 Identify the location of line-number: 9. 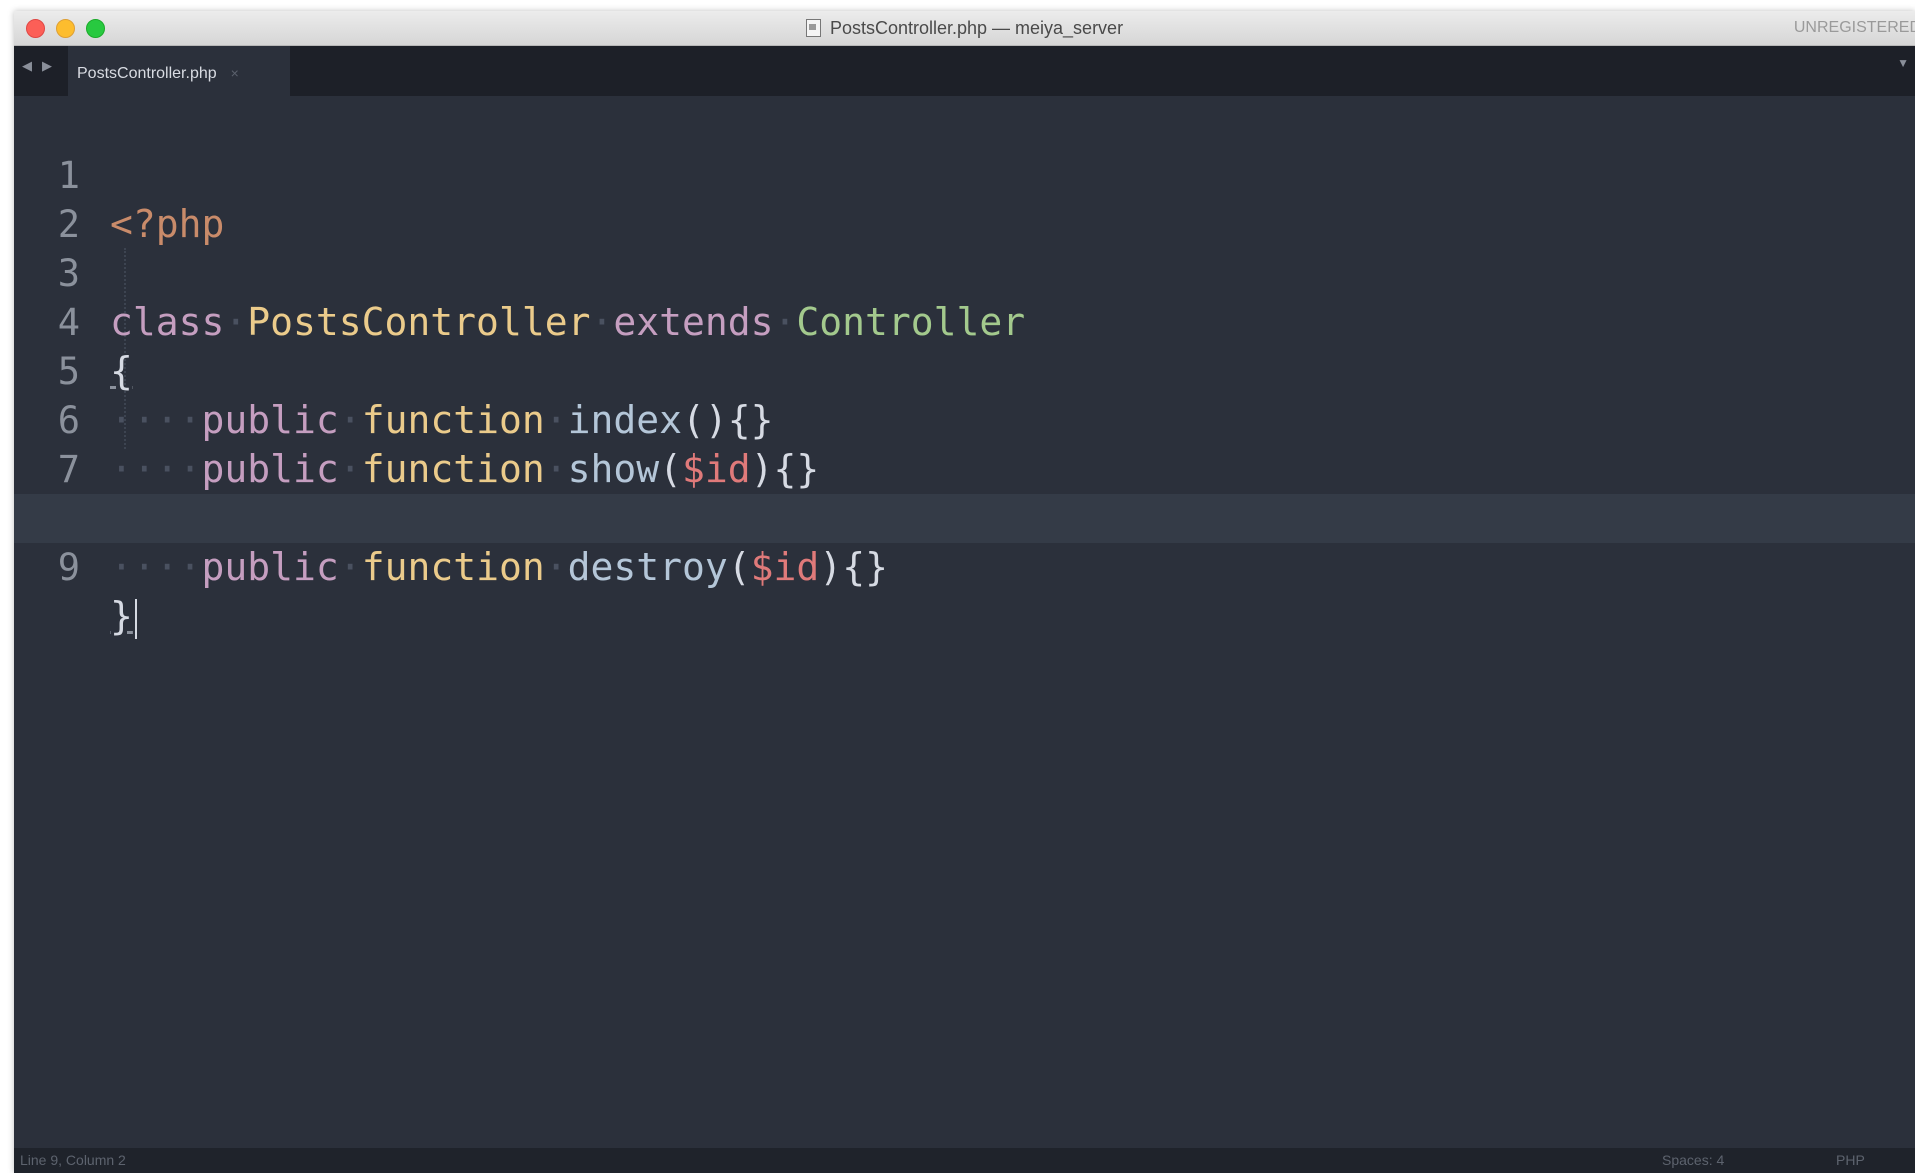
(68, 567).